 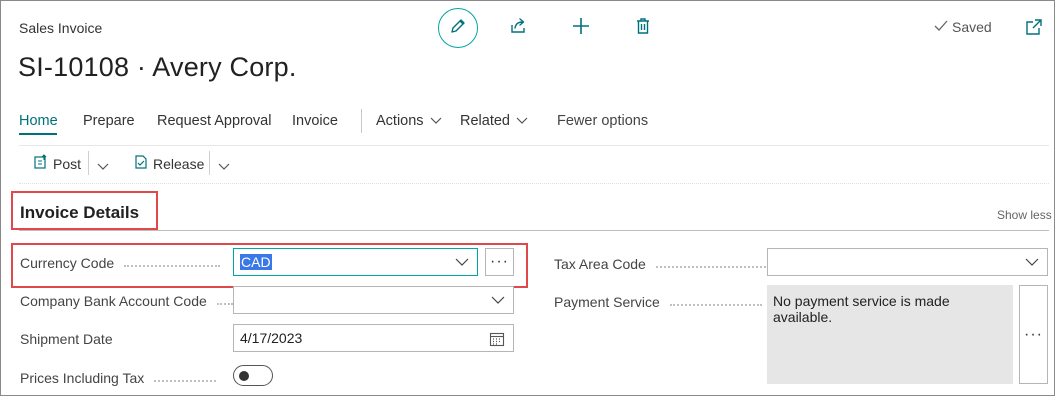 I want to click on menu-actions-label: Actions, so click(x=400, y=121).